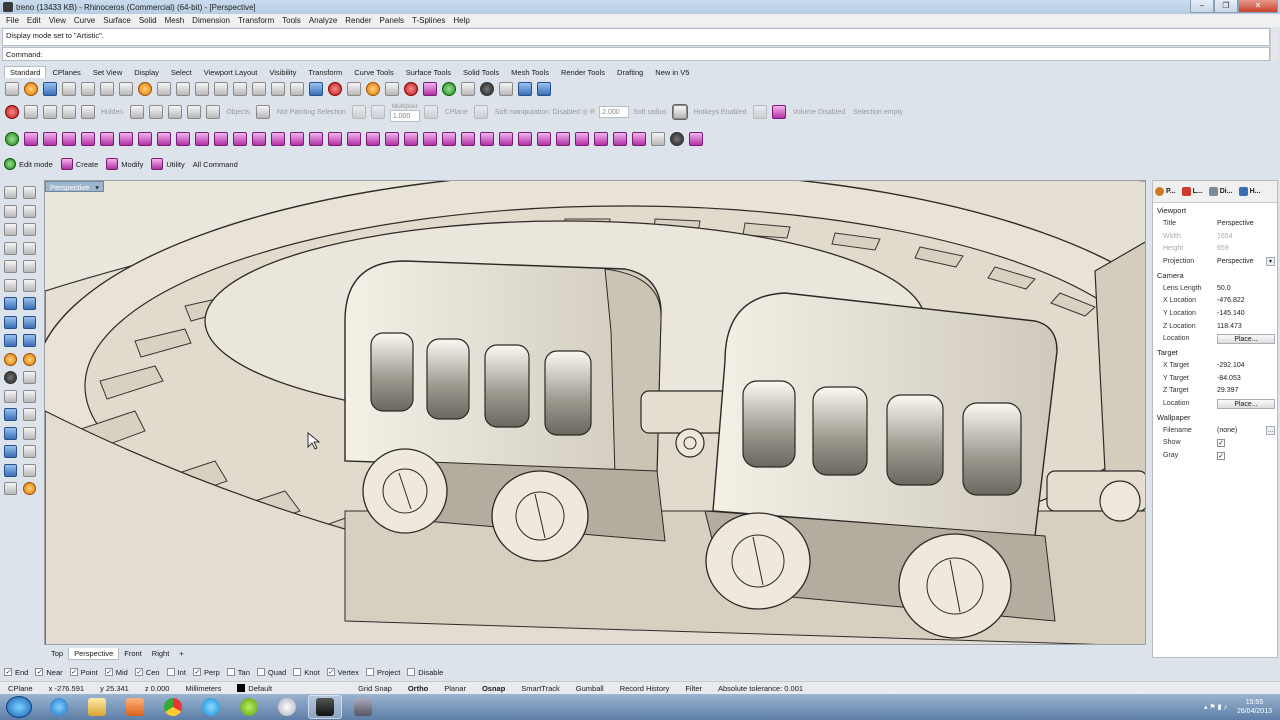  Describe the element at coordinates (1274, 44) in the screenshot. I see `command-scrollbar` at that location.